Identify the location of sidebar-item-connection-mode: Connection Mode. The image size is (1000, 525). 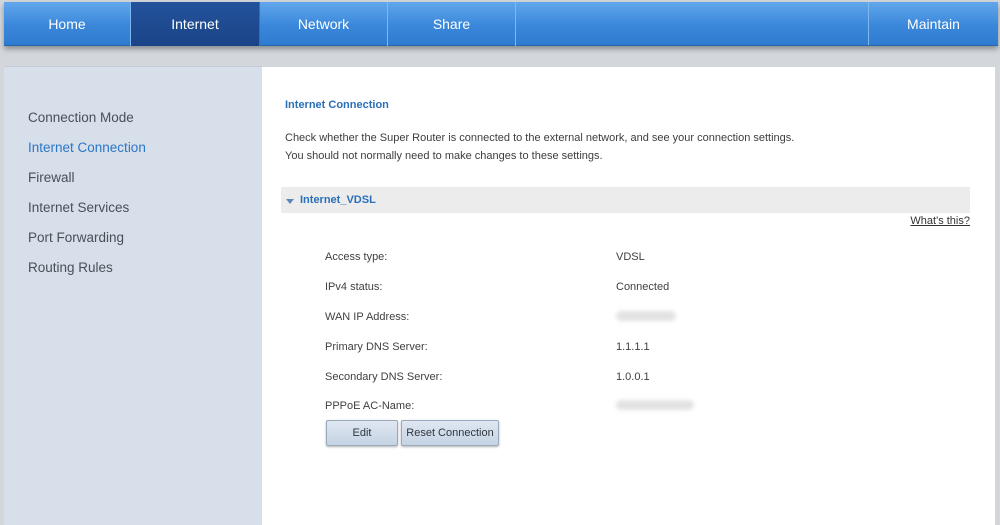
(133, 118).